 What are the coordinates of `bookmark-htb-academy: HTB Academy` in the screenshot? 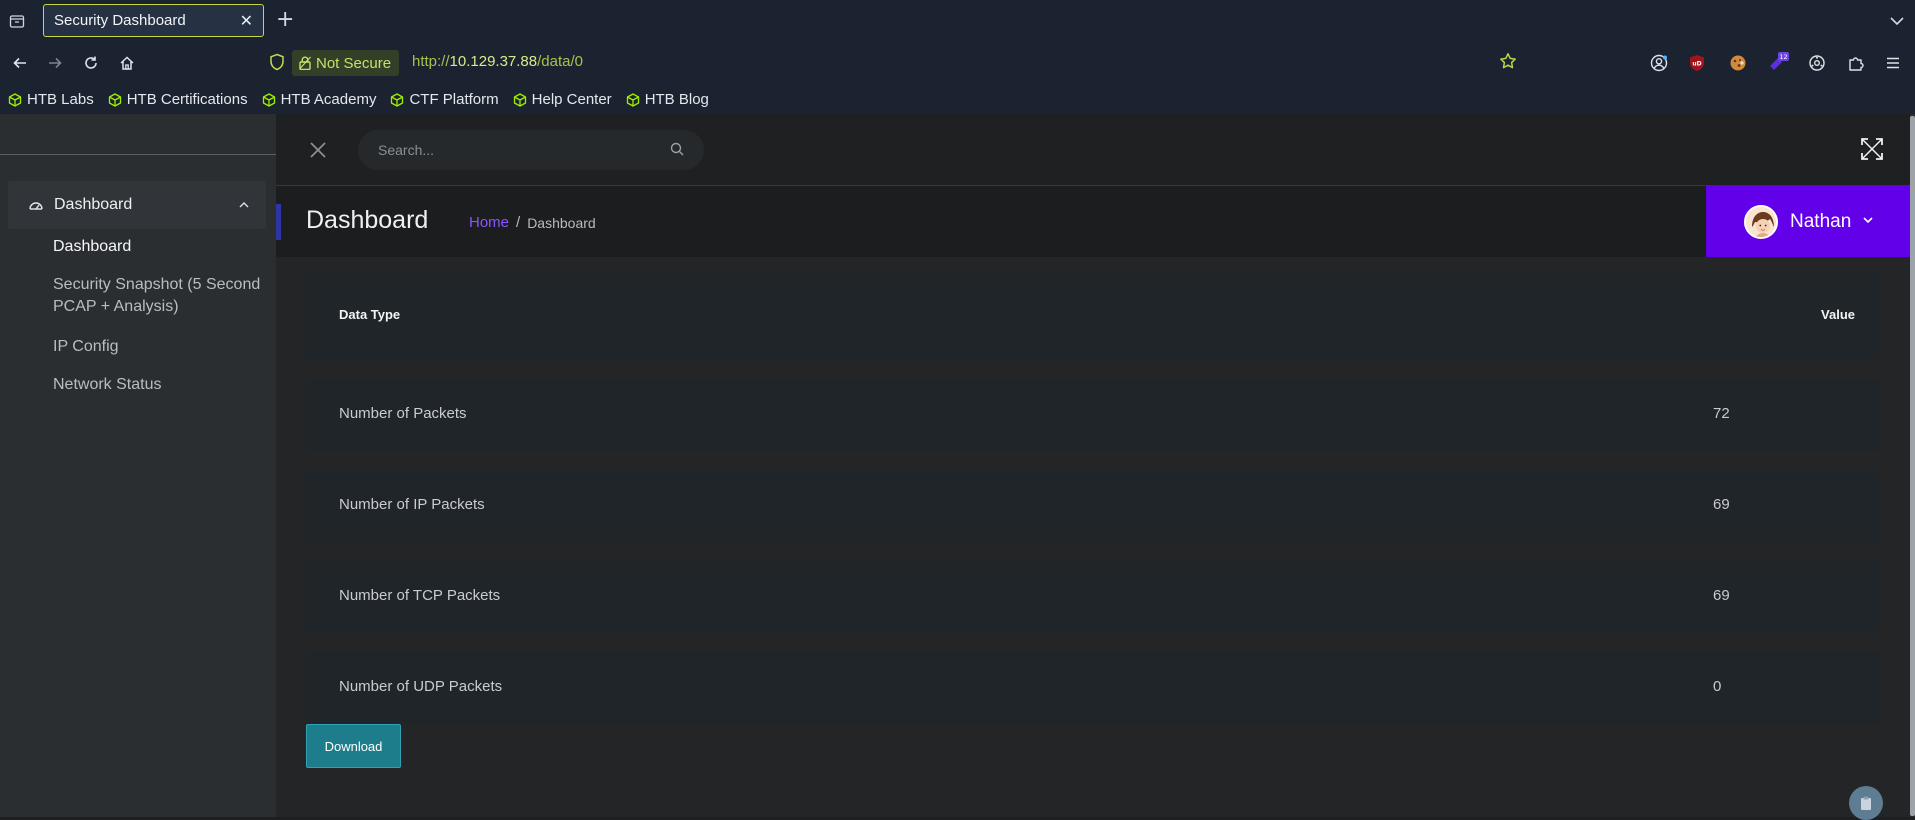 It's located at (319, 99).